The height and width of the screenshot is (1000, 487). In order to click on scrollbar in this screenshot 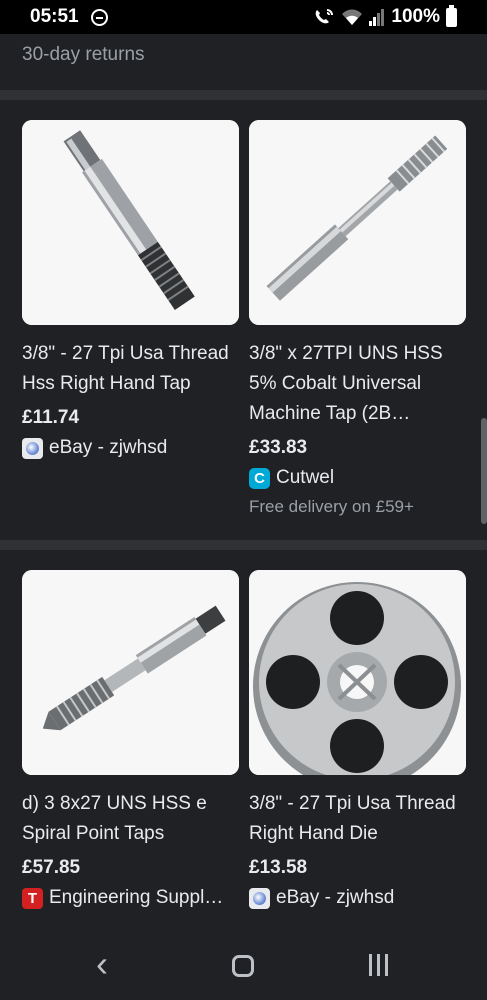, I will do `click(484, 471)`.